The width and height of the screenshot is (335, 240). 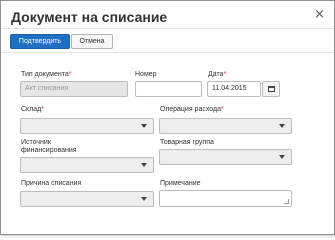 What do you see at coordinates (217, 74) in the screenshot?
I see `date-label: Дата*` at bounding box center [217, 74].